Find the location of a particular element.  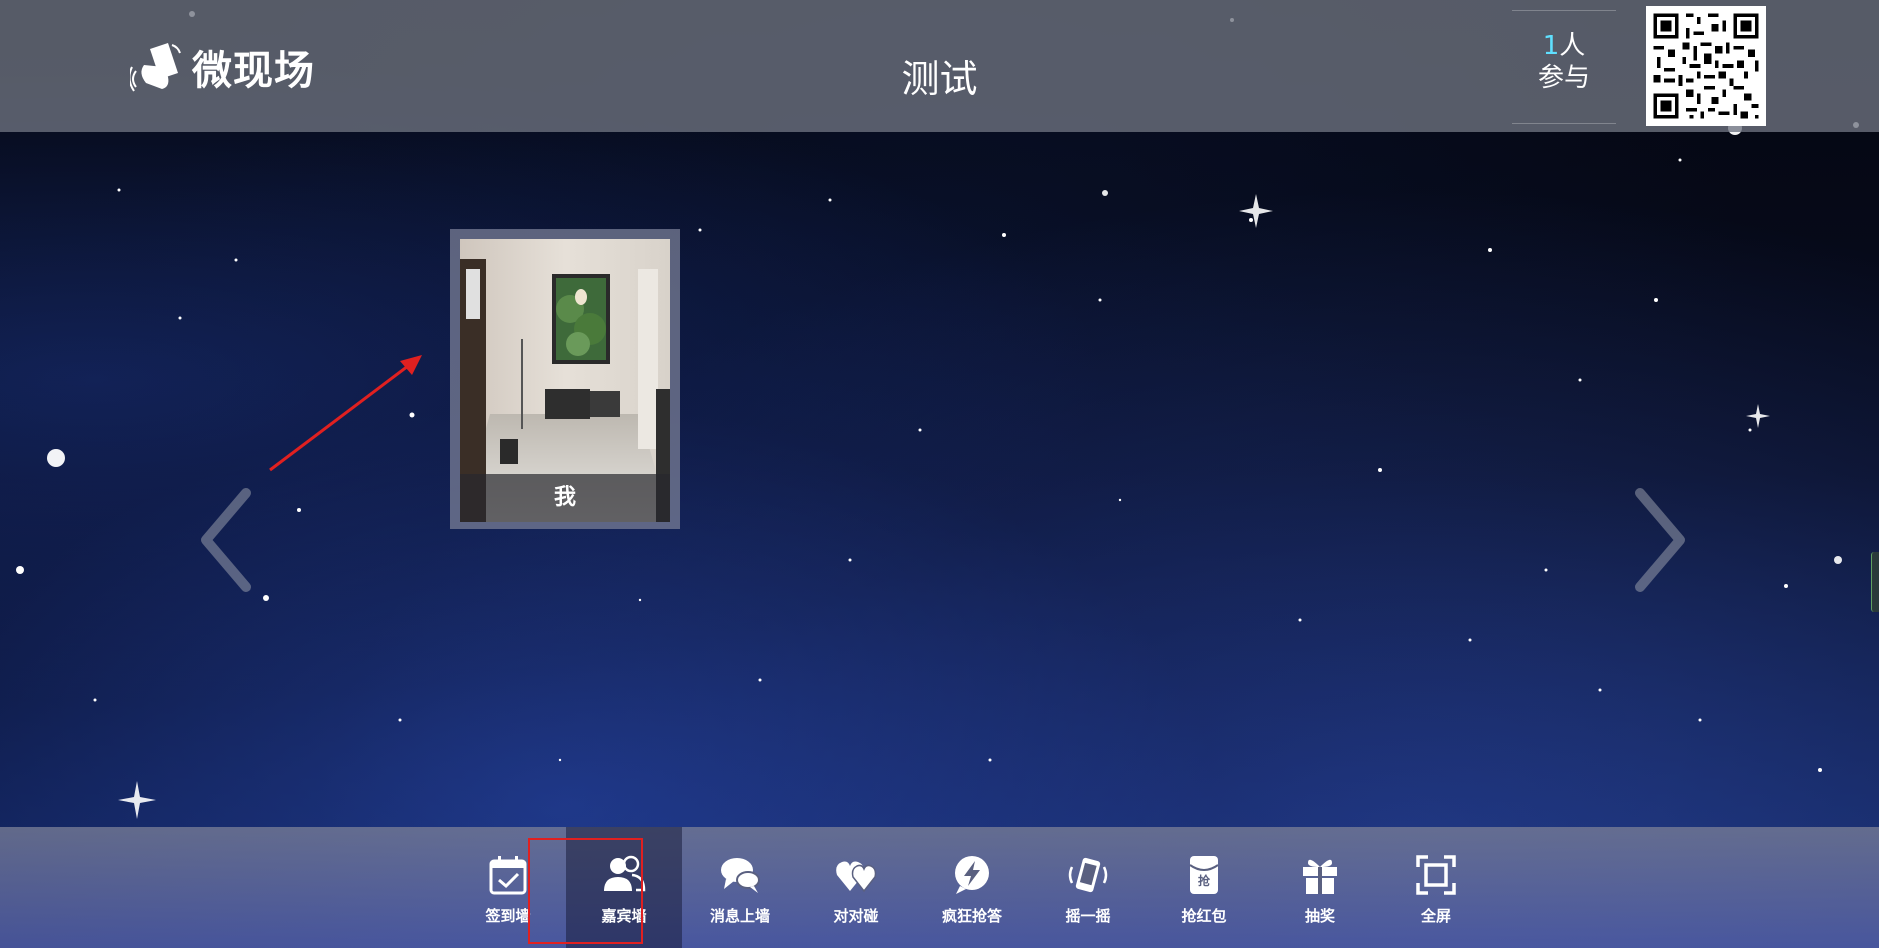

red-envelope-icon-text: 抢 is located at coordinates (1204, 880).